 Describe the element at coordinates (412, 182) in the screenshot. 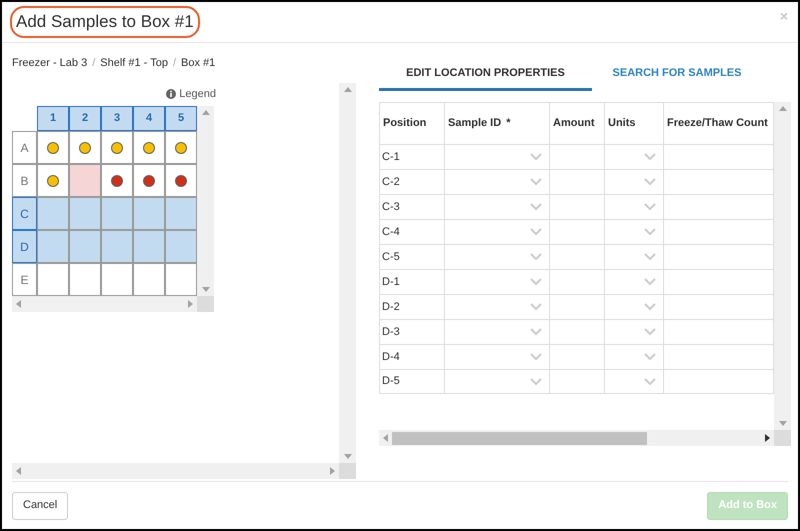

I see `table-cell: C-2` at that location.